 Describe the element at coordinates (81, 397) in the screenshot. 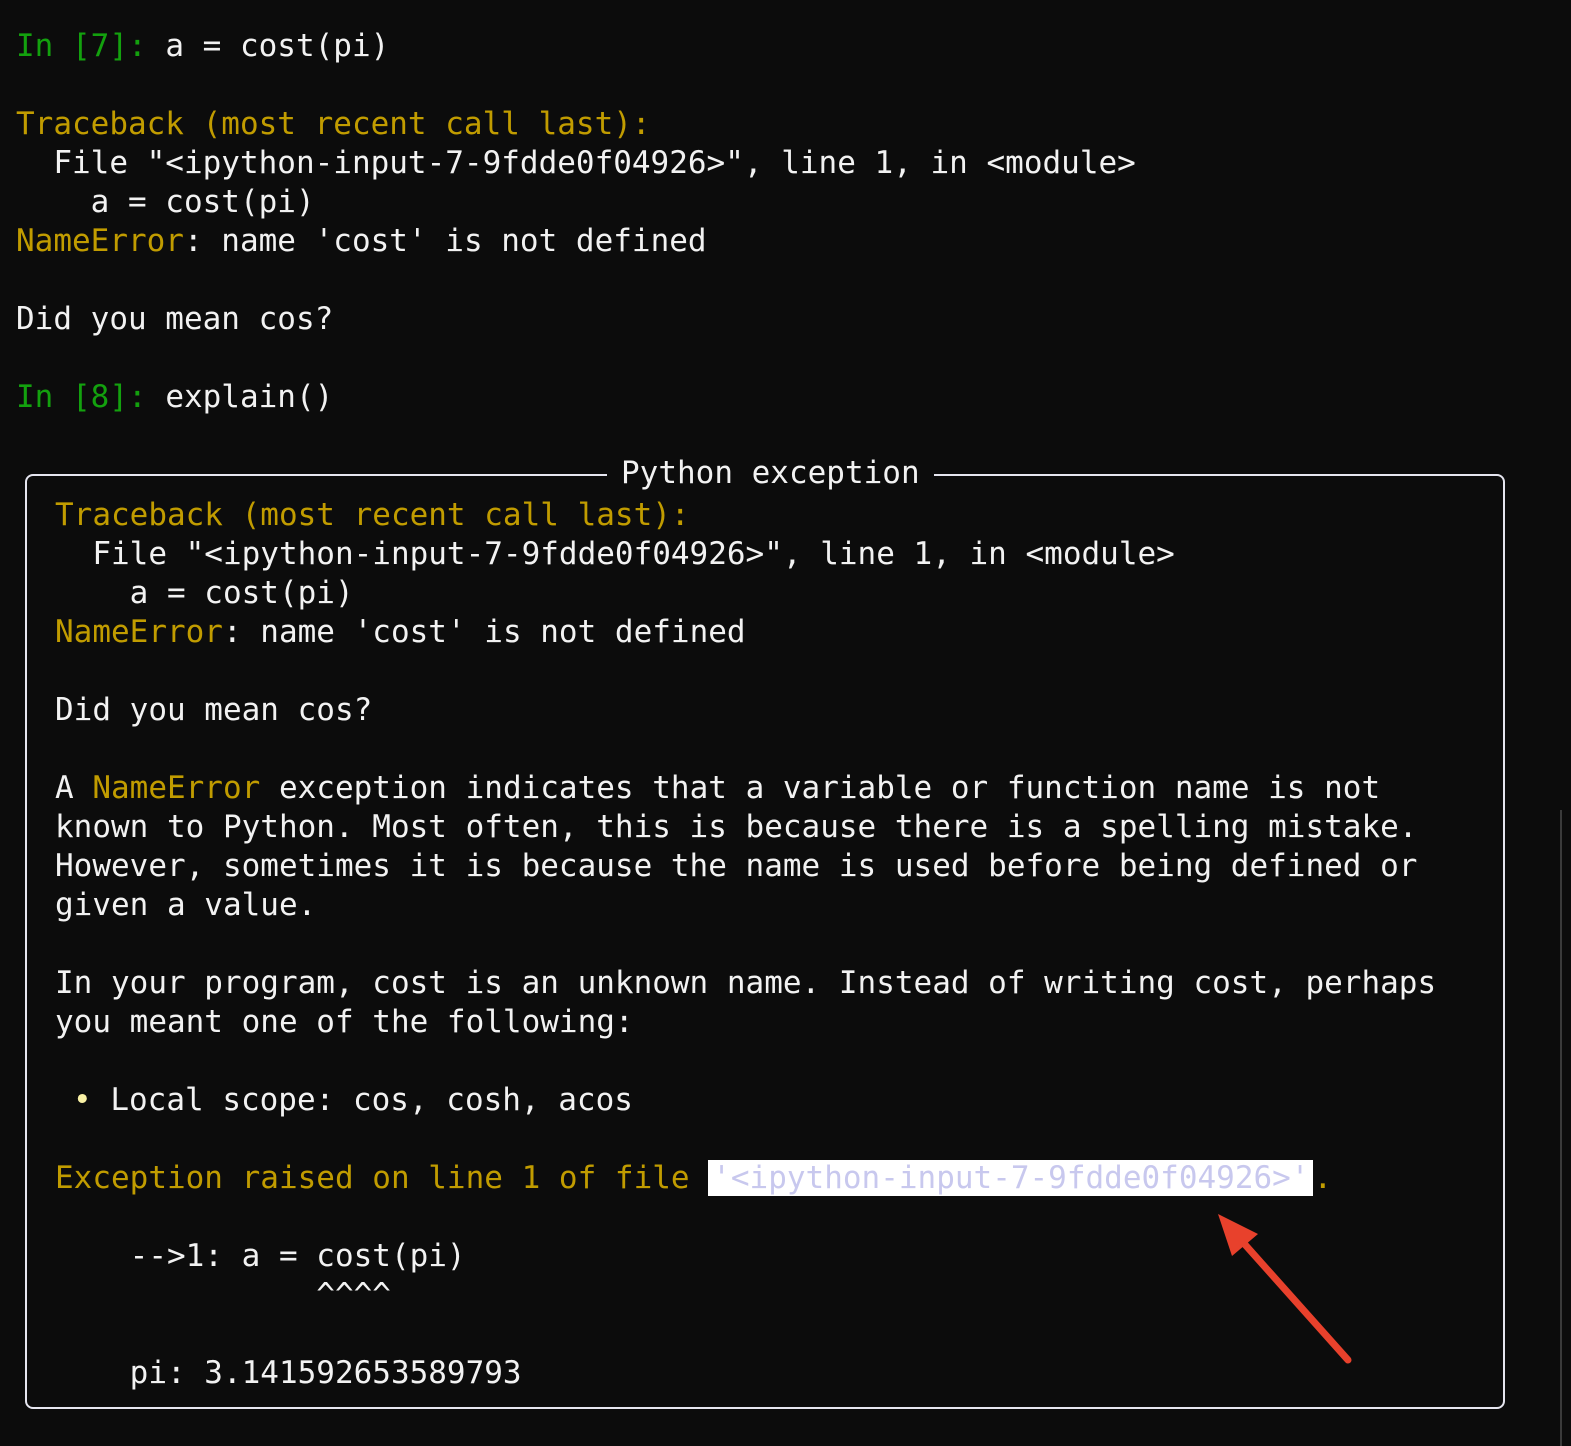

I see `prompt-in-8: In [8]:` at that location.